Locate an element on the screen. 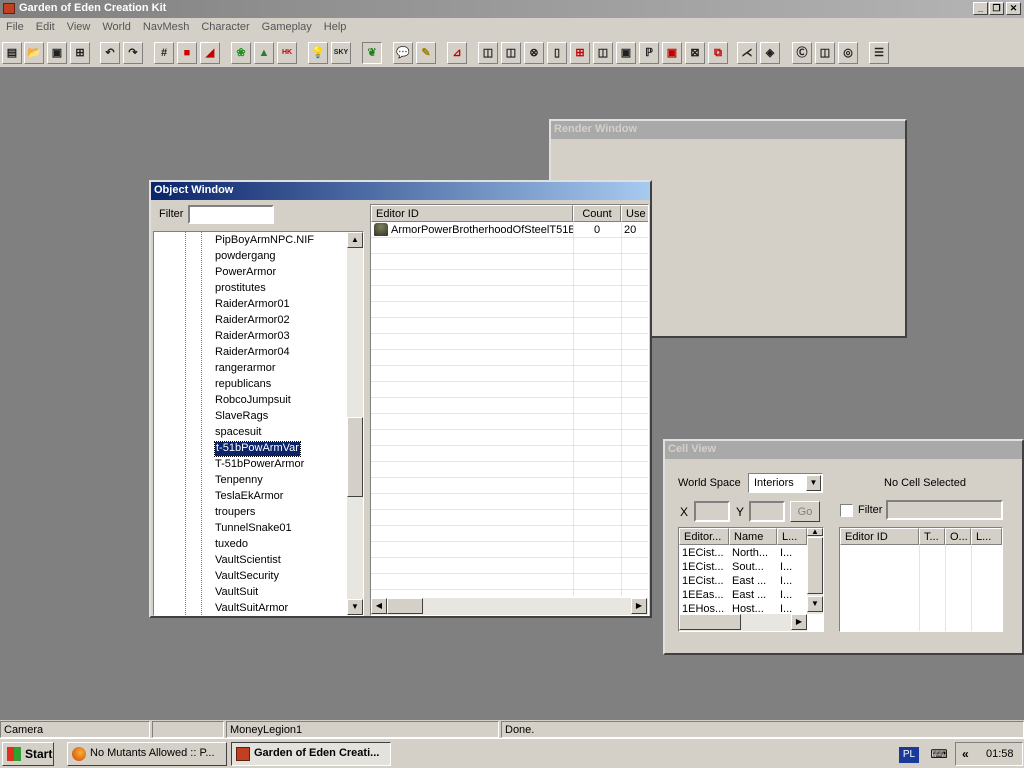 Image resolution: width=1024 pixels, height=768 pixels. box10-icon: ⊠ is located at coordinates (695, 53).